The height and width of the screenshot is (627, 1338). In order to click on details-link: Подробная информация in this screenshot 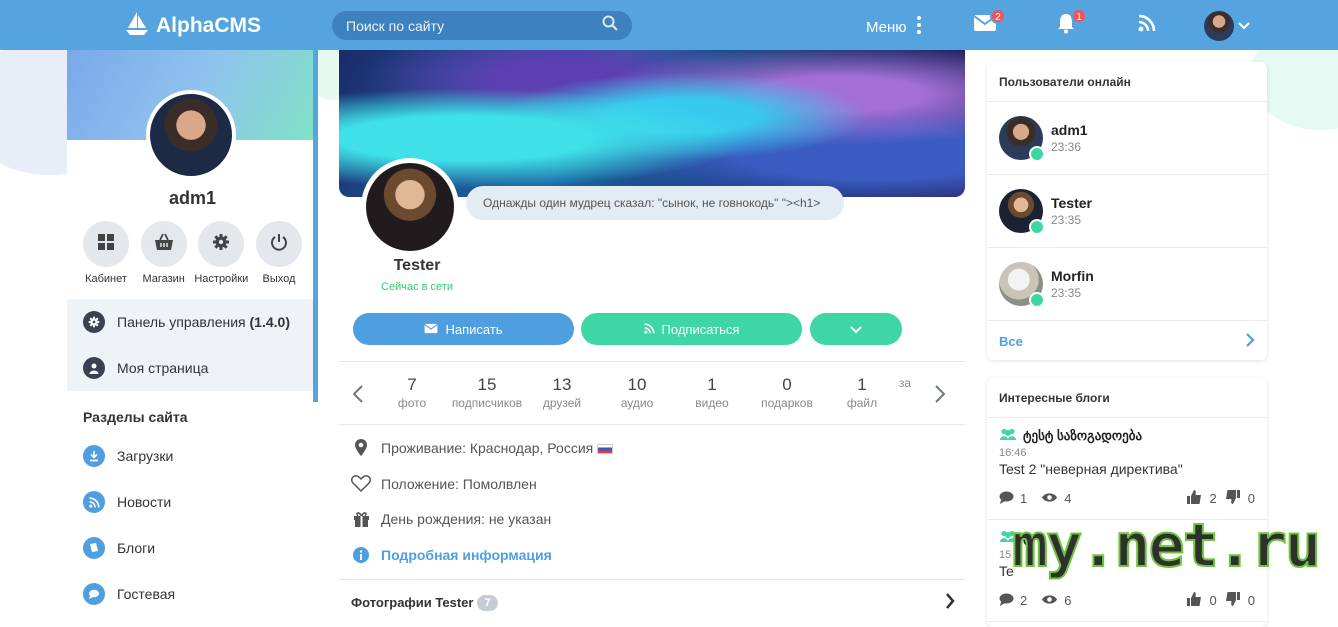, I will do `click(466, 555)`.